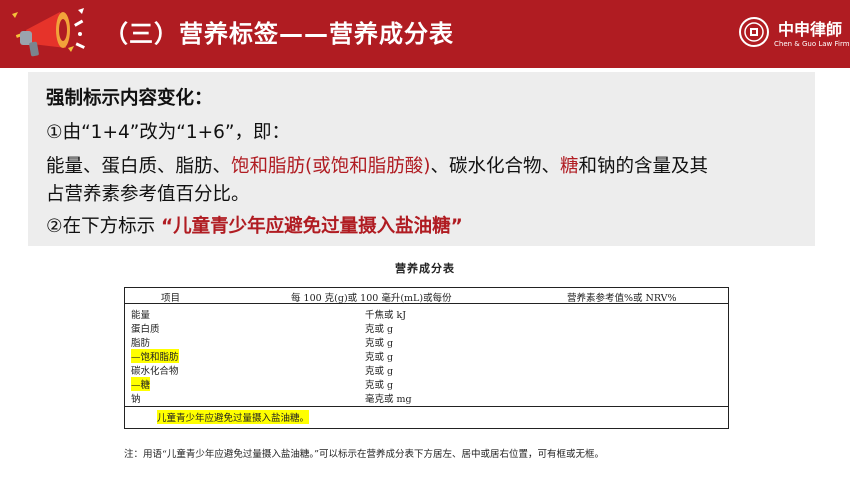 This screenshot has height=478, width=850. Describe the element at coordinates (331, 166) in the screenshot. I see `saturated-fat-emphasis: 饱和脂肪(或饱和脂肪酸)` at that location.